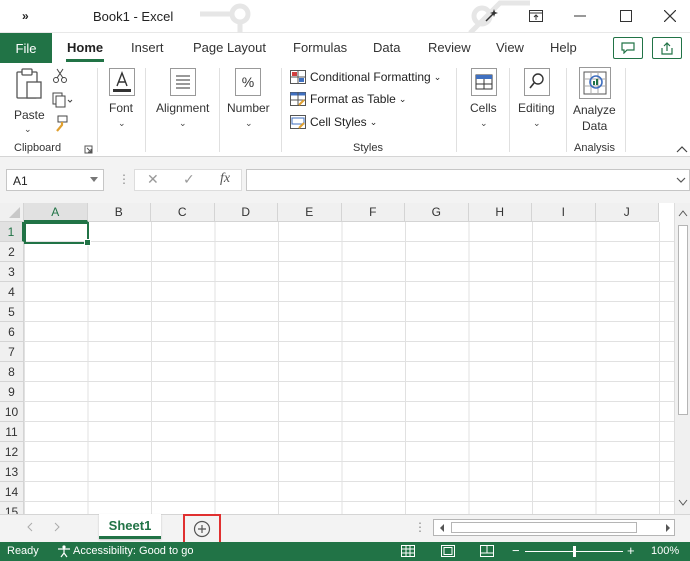 The image size is (690, 561). I want to click on minimize-icon, so click(580, 16).